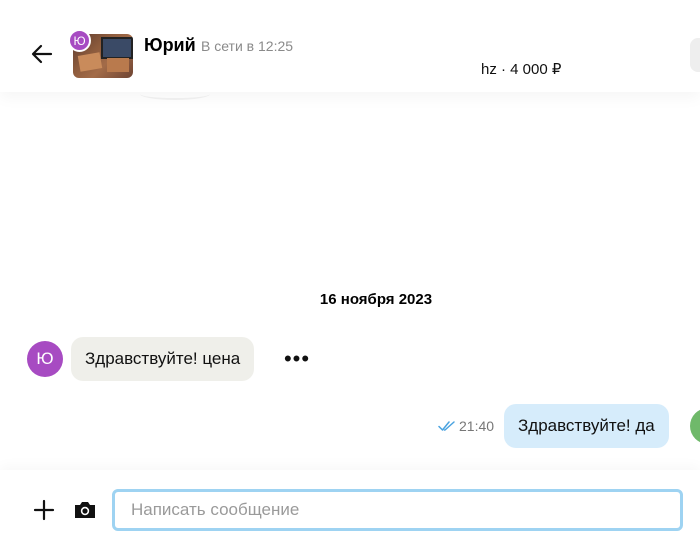  I want to click on message-input, so click(397, 510).